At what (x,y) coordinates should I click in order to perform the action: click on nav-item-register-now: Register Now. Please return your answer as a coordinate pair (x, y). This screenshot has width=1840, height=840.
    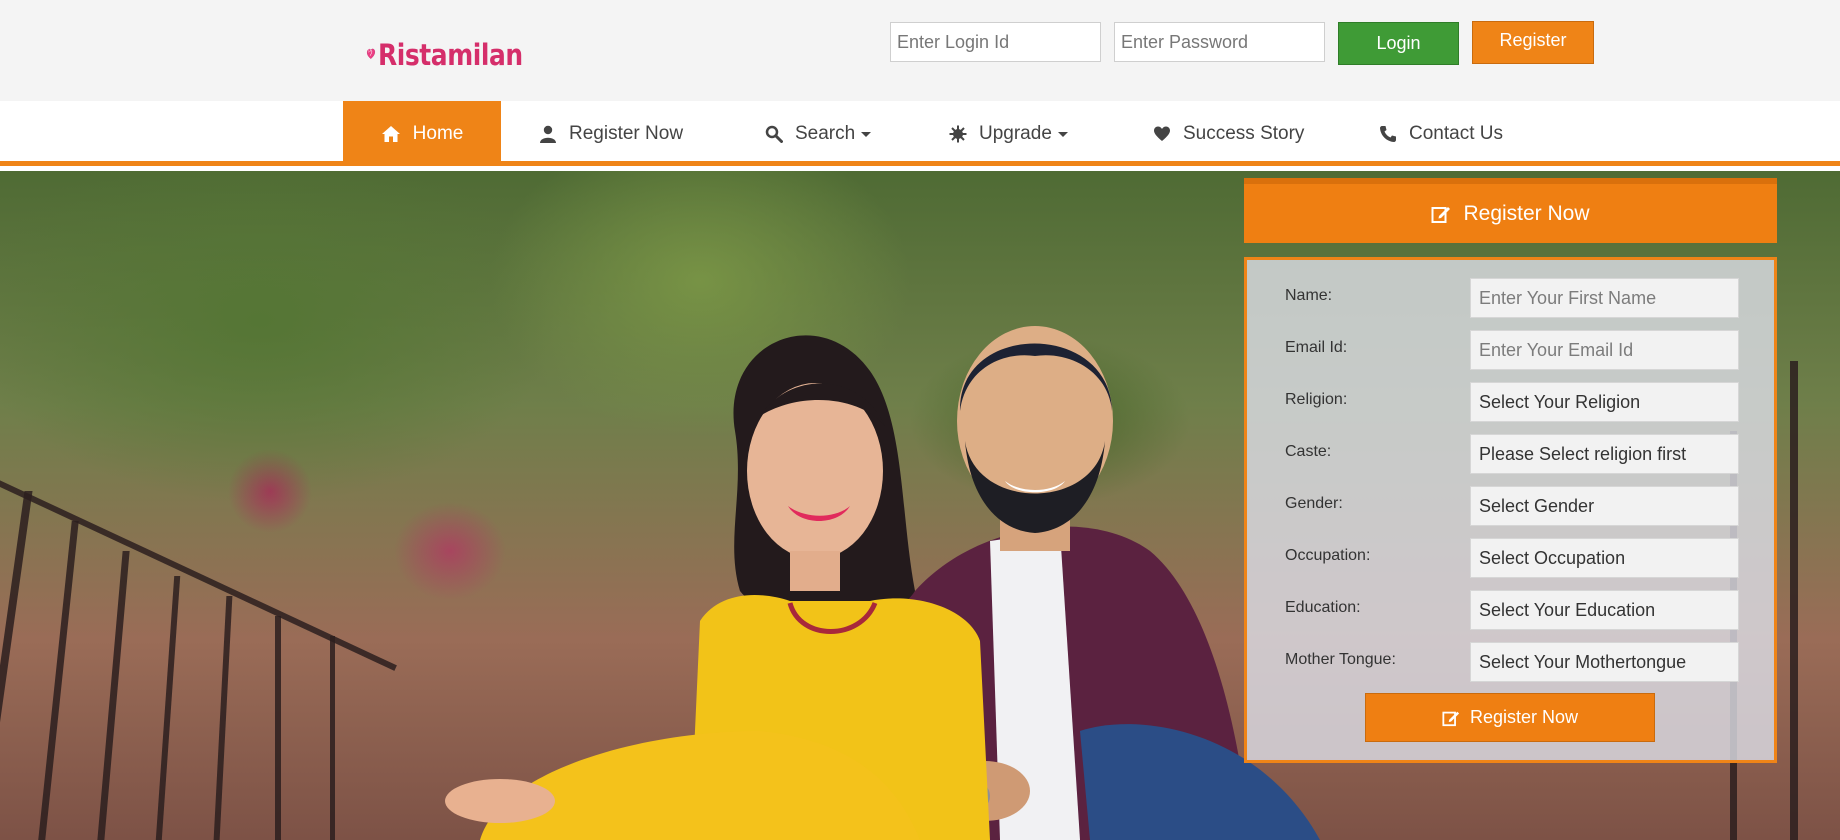
    Looking at the image, I should click on (611, 133).